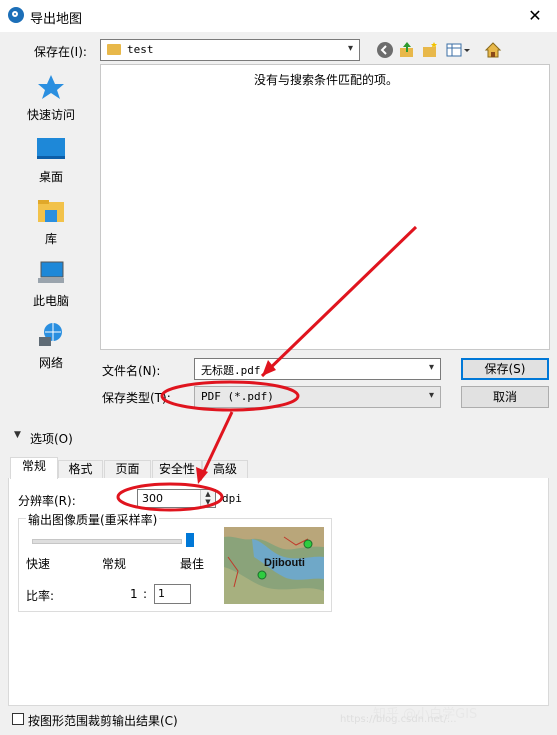  I want to click on file-name-label: 文件名(N):, so click(131, 371).